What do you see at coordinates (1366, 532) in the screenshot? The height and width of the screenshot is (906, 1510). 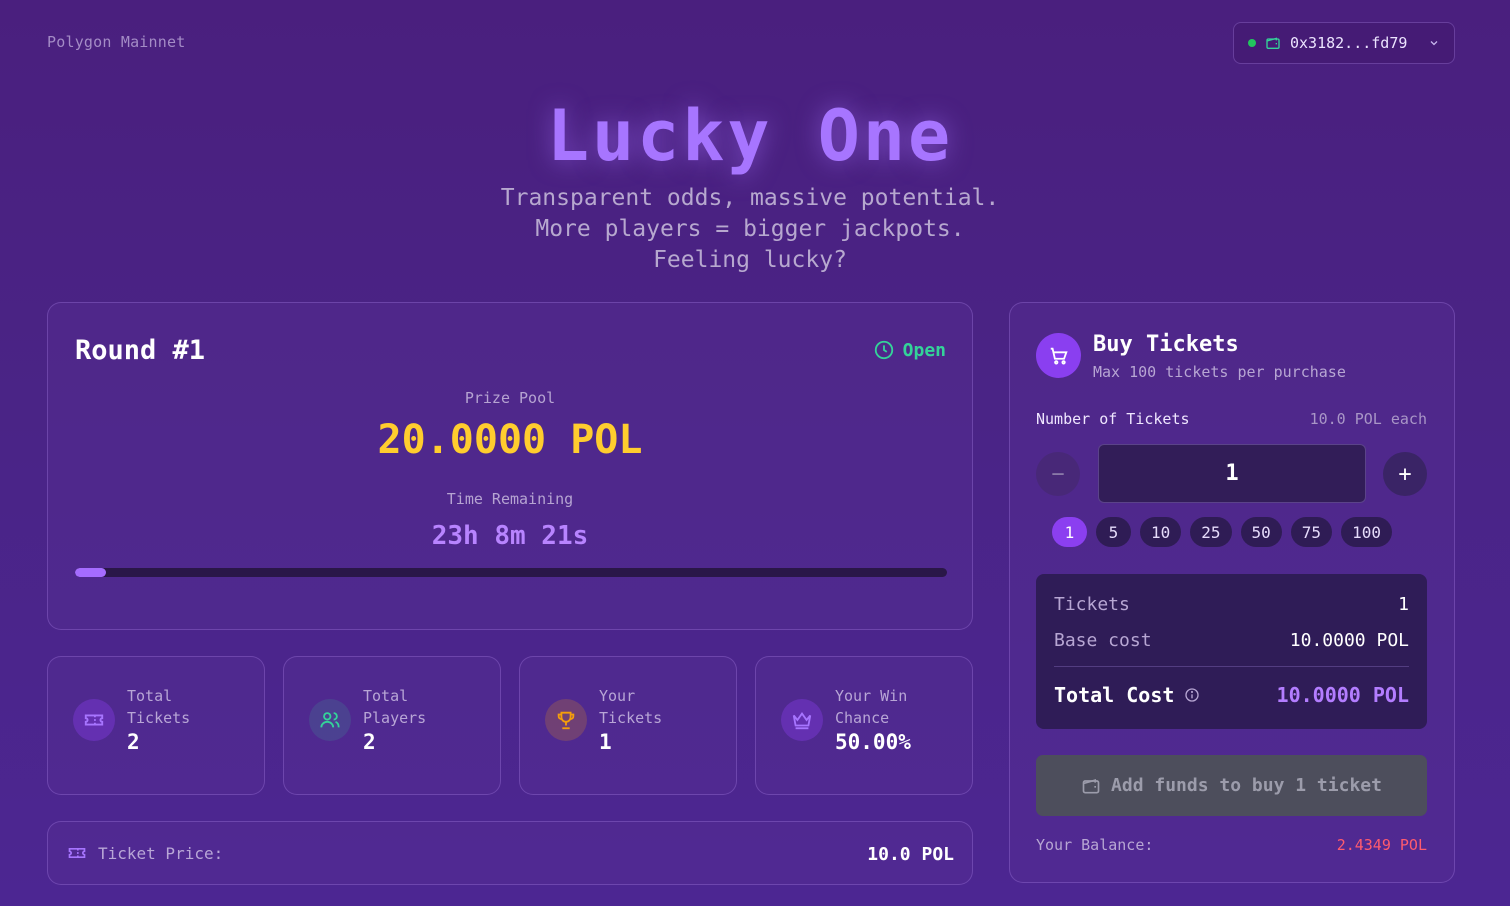 I see `preset-100: 100` at bounding box center [1366, 532].